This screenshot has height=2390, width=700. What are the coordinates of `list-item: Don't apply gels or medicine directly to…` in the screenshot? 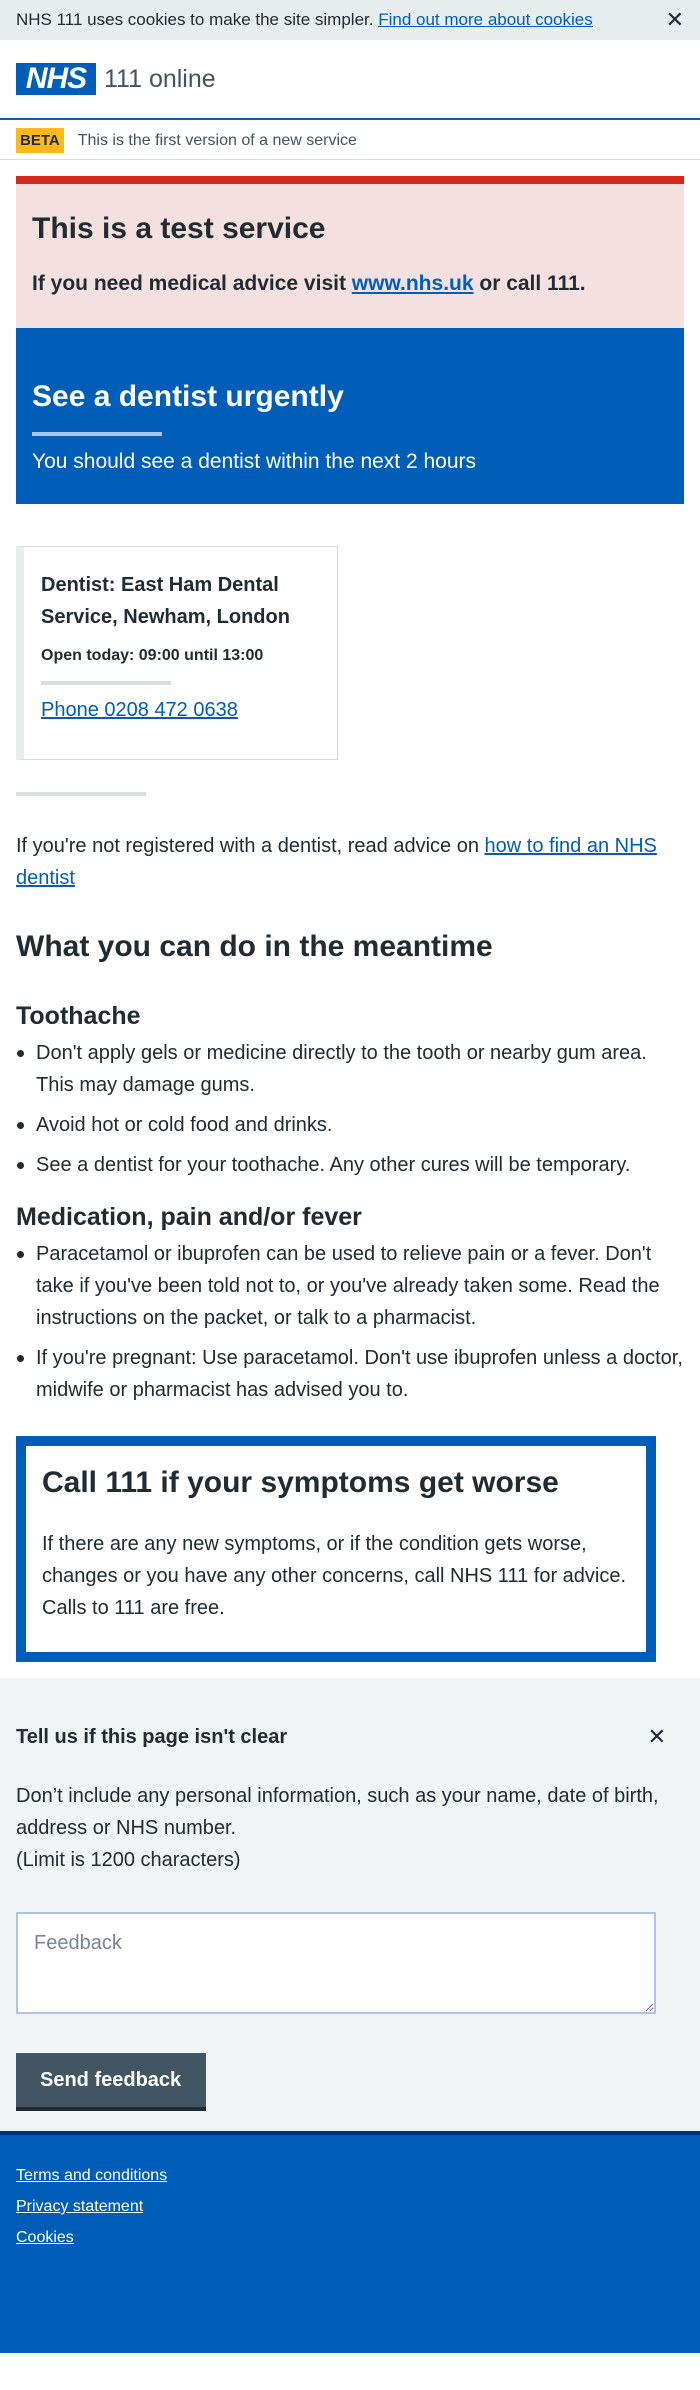 It's located at (350, 1069).